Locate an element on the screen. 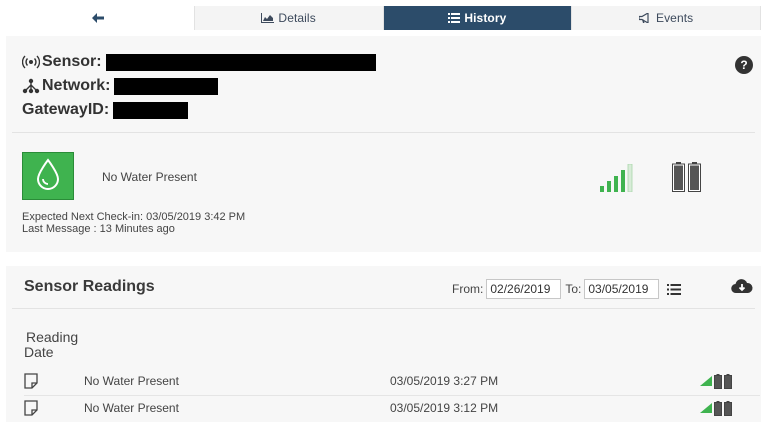 This screenshot has width=768, height=422. network-row: Network: is located at coordinates (199, 86).